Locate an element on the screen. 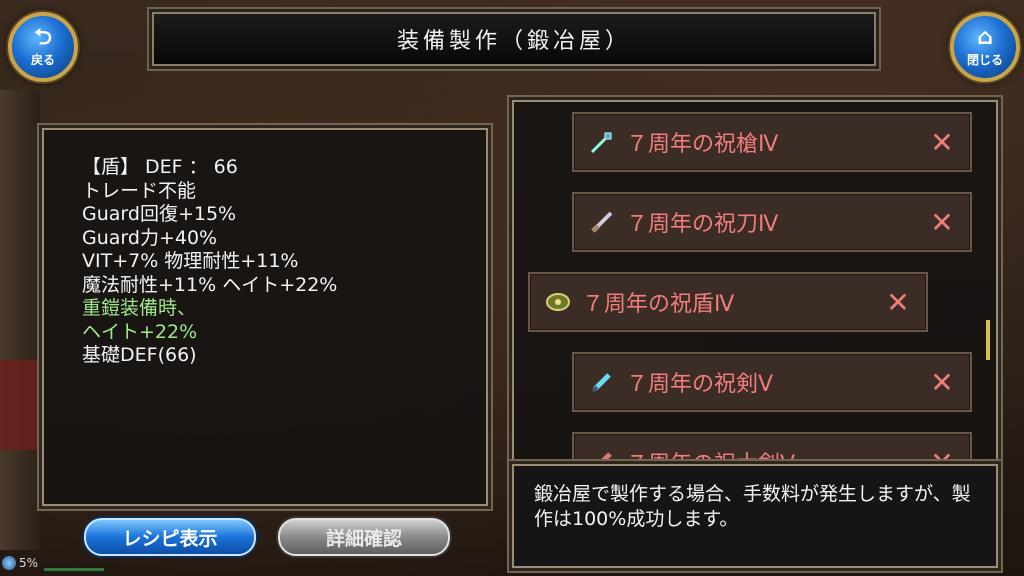  recipe-item: ７周年の祝槍Ⅳ ✕ is located at coordinates (772, 142).